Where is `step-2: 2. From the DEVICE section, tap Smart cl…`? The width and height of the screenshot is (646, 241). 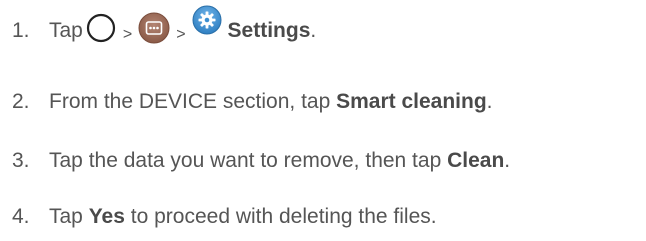 step-2: 2. From the DEVICE section, tap Smart cl… is located at coordinates (252, 102).